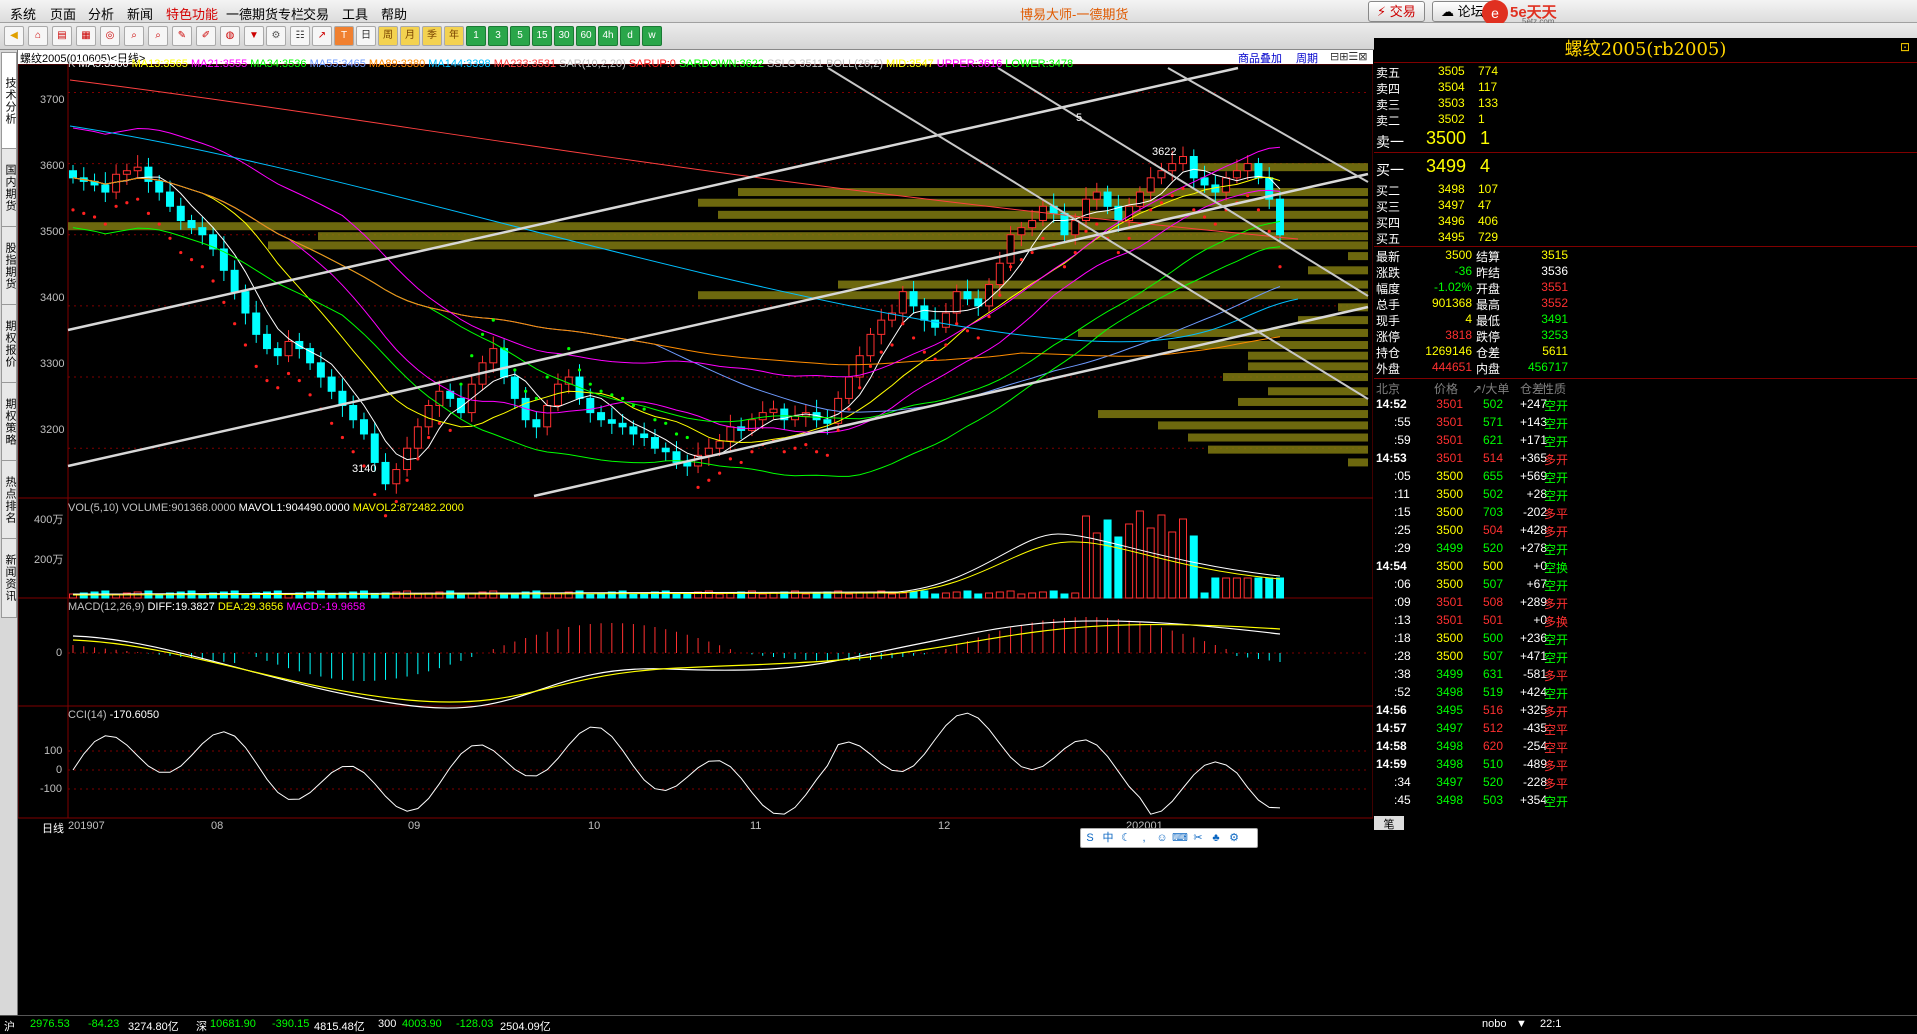 The height and width of the screenshot is (1034, 1917). Describe the element at coordinates (1645, 603) in the screenshot. I see `tick-row: :09 3501 508 +289 多开` at that location.